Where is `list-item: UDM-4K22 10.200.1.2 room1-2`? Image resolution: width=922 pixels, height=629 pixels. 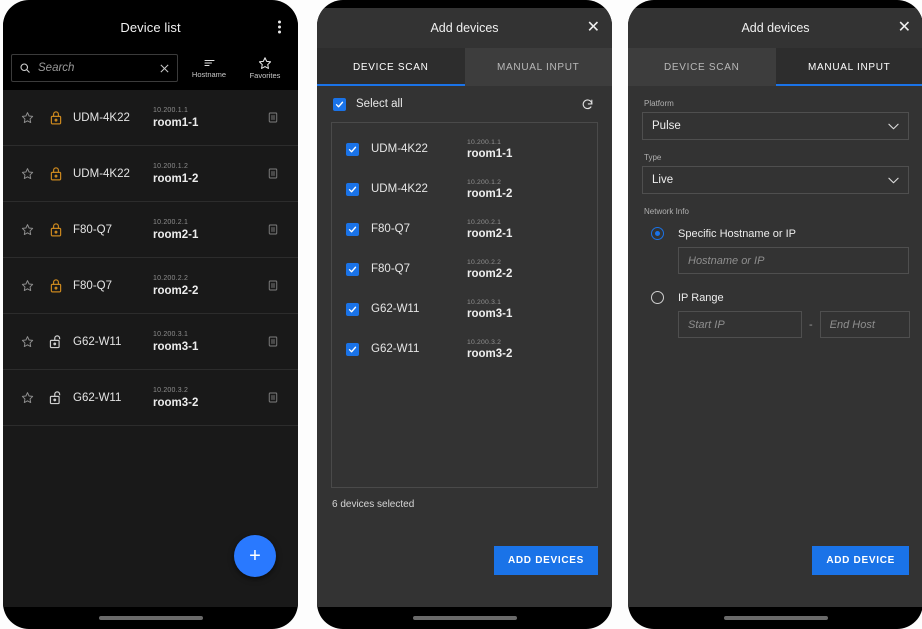
list-item: UDM-4K22 10.200.1.2 room1-2 is located at coordinates (464, 189).